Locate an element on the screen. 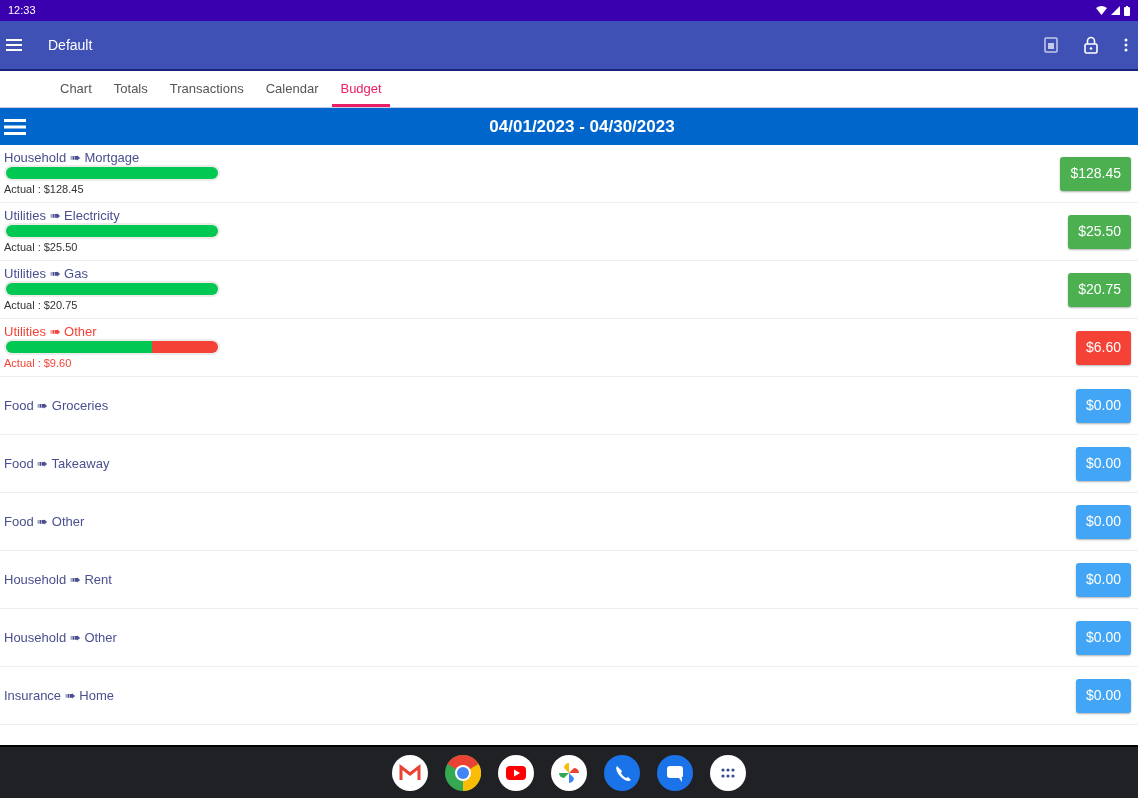  tab: Totals is located at coordinates (130, 88).